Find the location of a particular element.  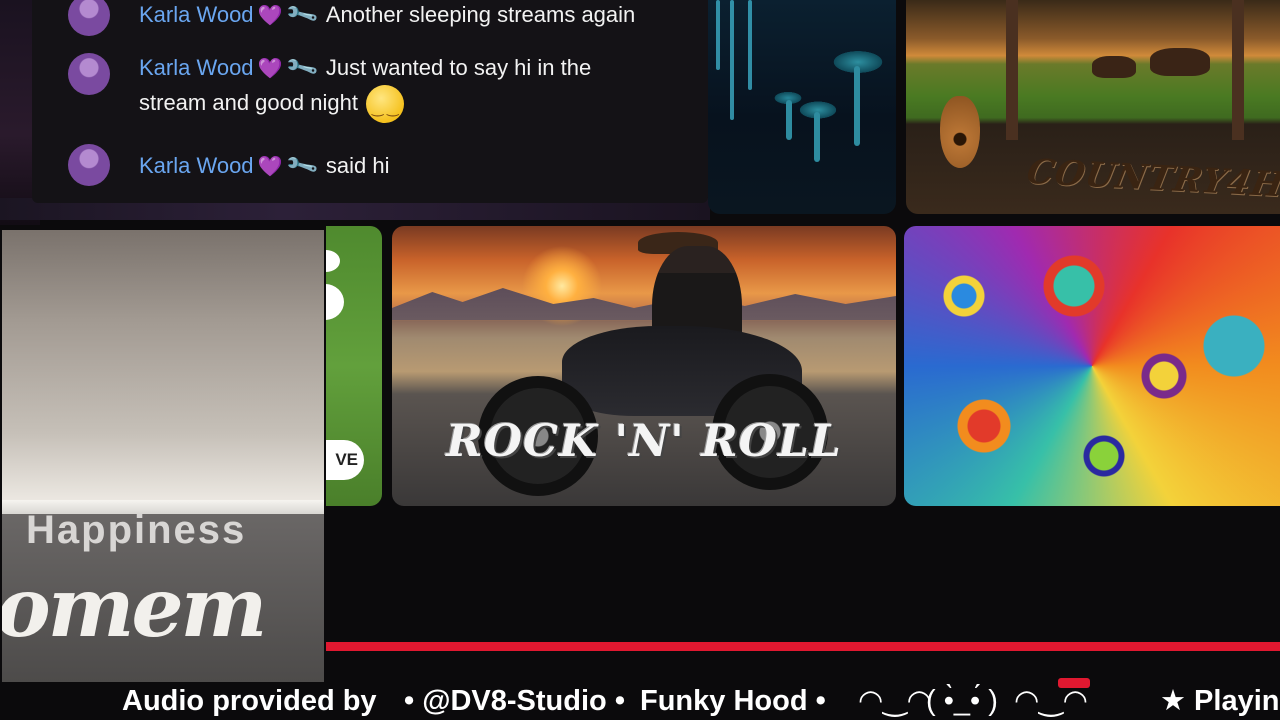

mountains is located at coordinates (644, 304).